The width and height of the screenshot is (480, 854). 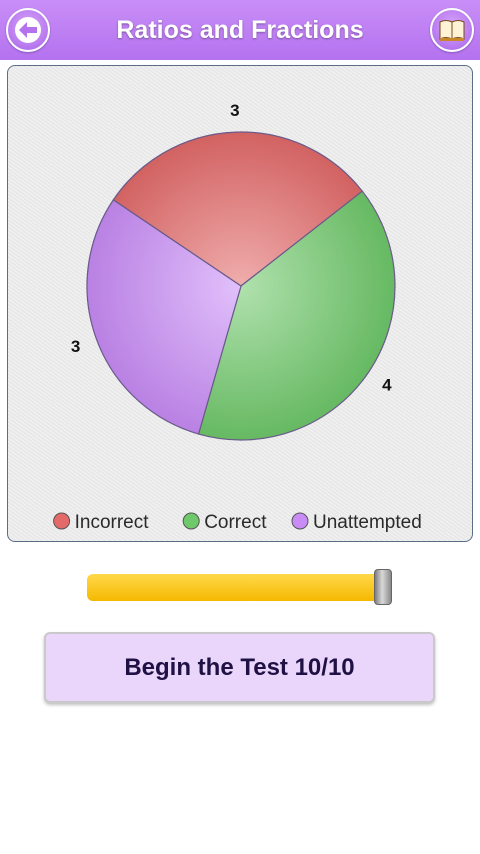 I want to click on legend-label-correct: Correct, so click(x=235, y=522).